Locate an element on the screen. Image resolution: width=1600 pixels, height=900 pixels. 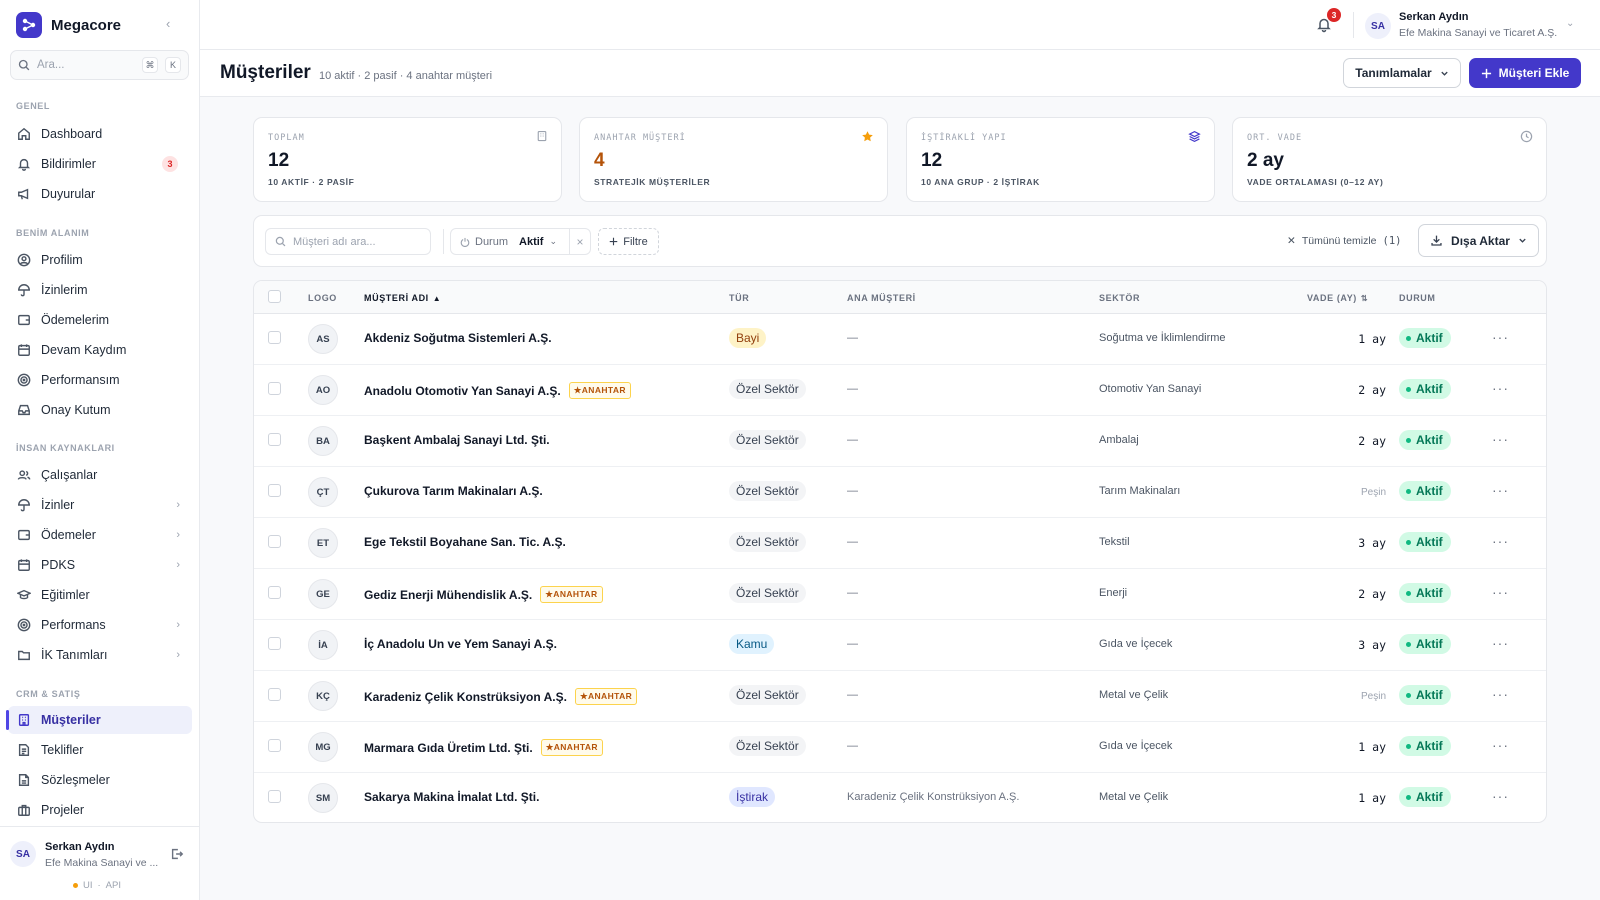
clear-filters-button: ✕ Tümünü temizle (1) is located at coordinates (1344, 241).